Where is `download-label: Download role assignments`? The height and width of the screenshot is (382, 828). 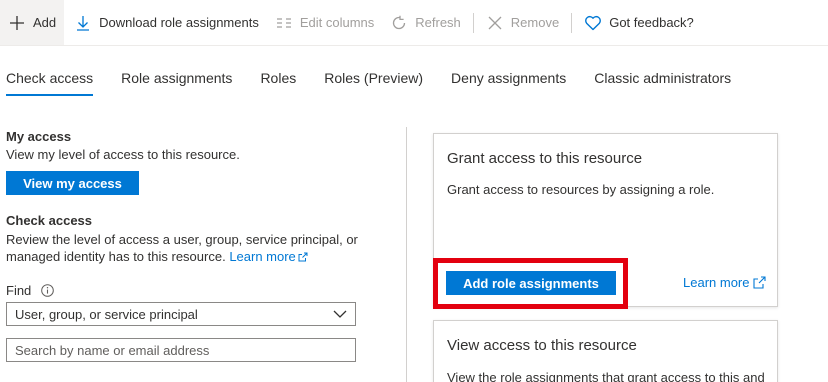 download-label: Download role assignments is located at coordinates (179, 22).